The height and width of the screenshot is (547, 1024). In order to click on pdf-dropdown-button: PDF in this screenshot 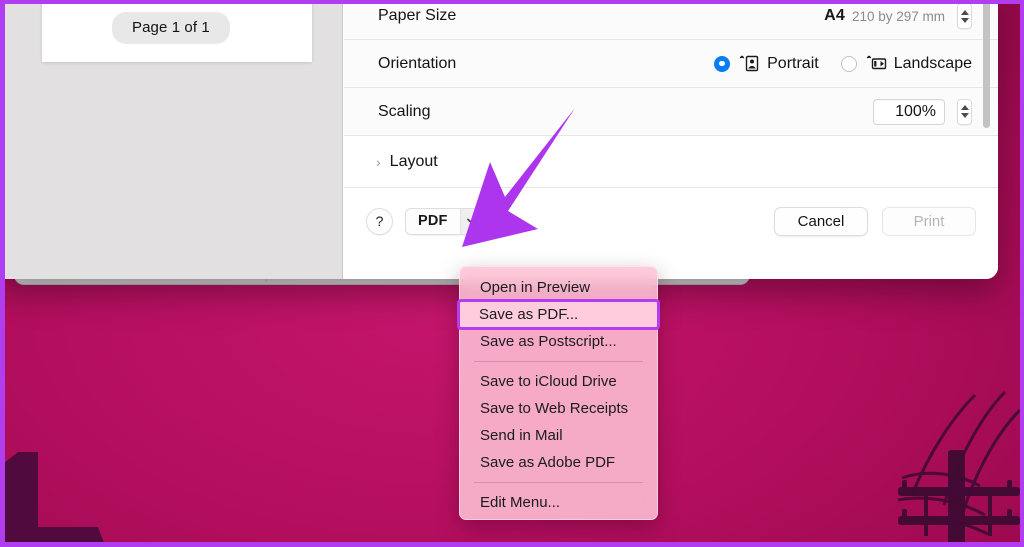, I will do `click(445, 221)`.